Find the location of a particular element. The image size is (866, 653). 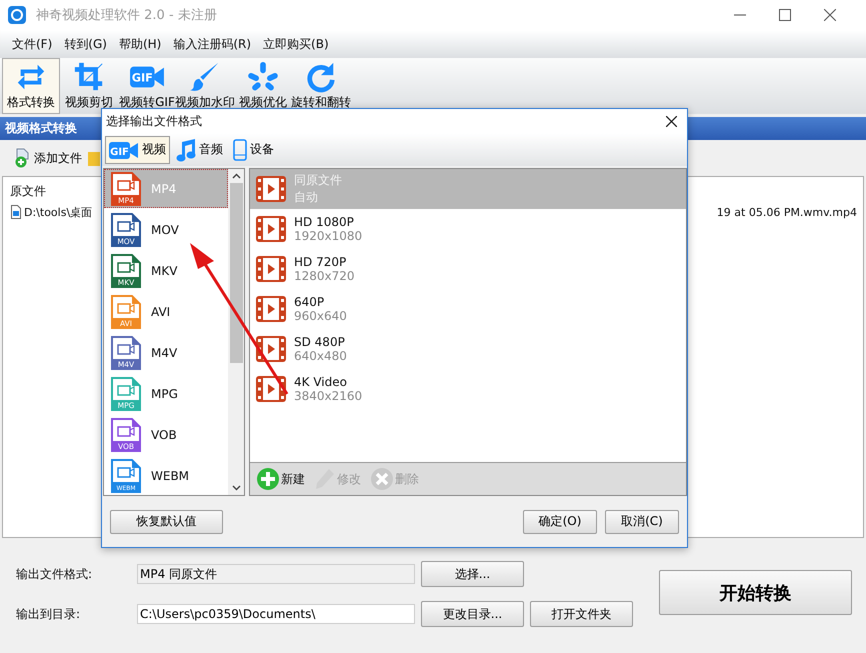

ok-button: 确定(O) is located at coordinates (560, 522).